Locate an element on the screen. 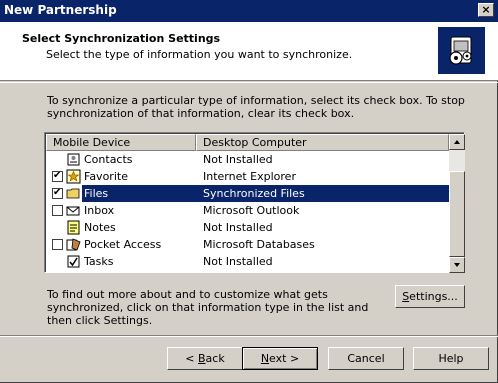  column-header-desktop-computer: Desktop Computer is located at coordinates (322, 142).